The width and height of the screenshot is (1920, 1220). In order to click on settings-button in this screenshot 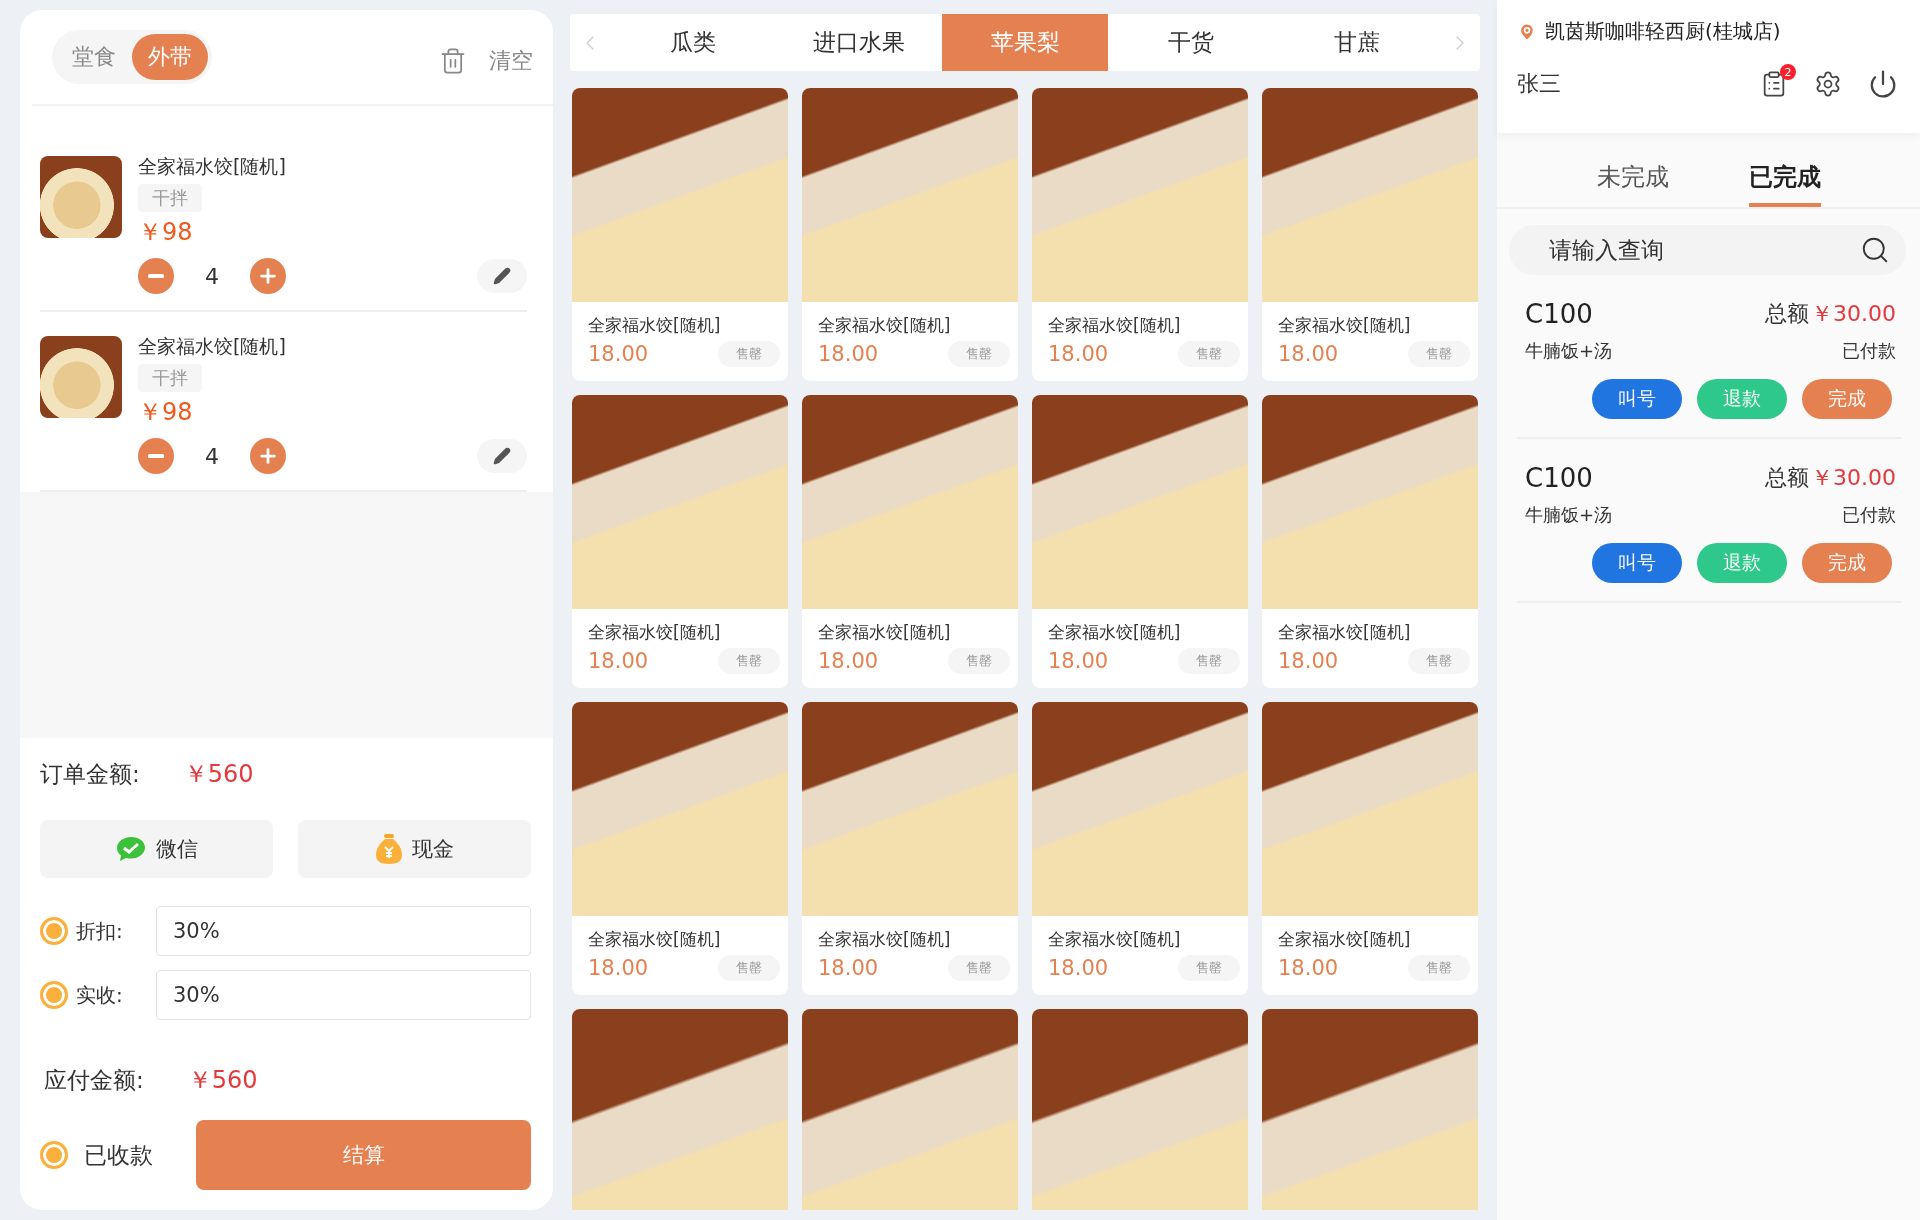, I will do `click(1828, 84)`.